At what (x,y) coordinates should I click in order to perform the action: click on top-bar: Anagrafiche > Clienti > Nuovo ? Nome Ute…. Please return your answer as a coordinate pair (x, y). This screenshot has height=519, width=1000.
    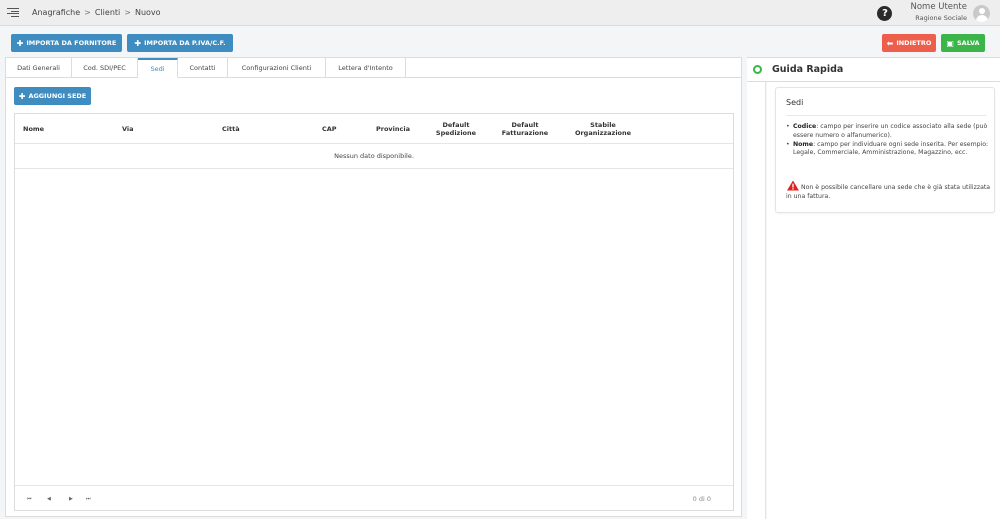
    Looking at the image, I should click on (500, 13).